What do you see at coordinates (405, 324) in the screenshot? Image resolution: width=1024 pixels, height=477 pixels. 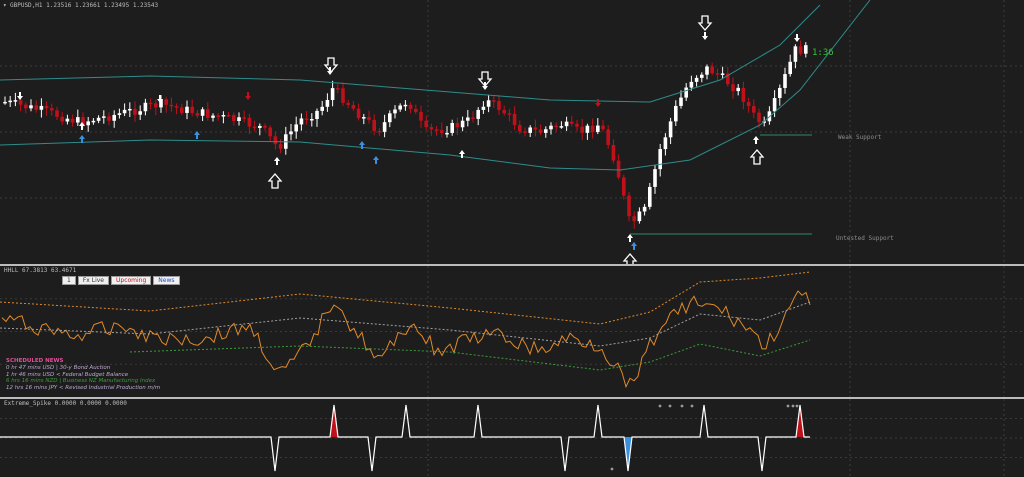 I see `mid-band` at bounding box center [405, 324].